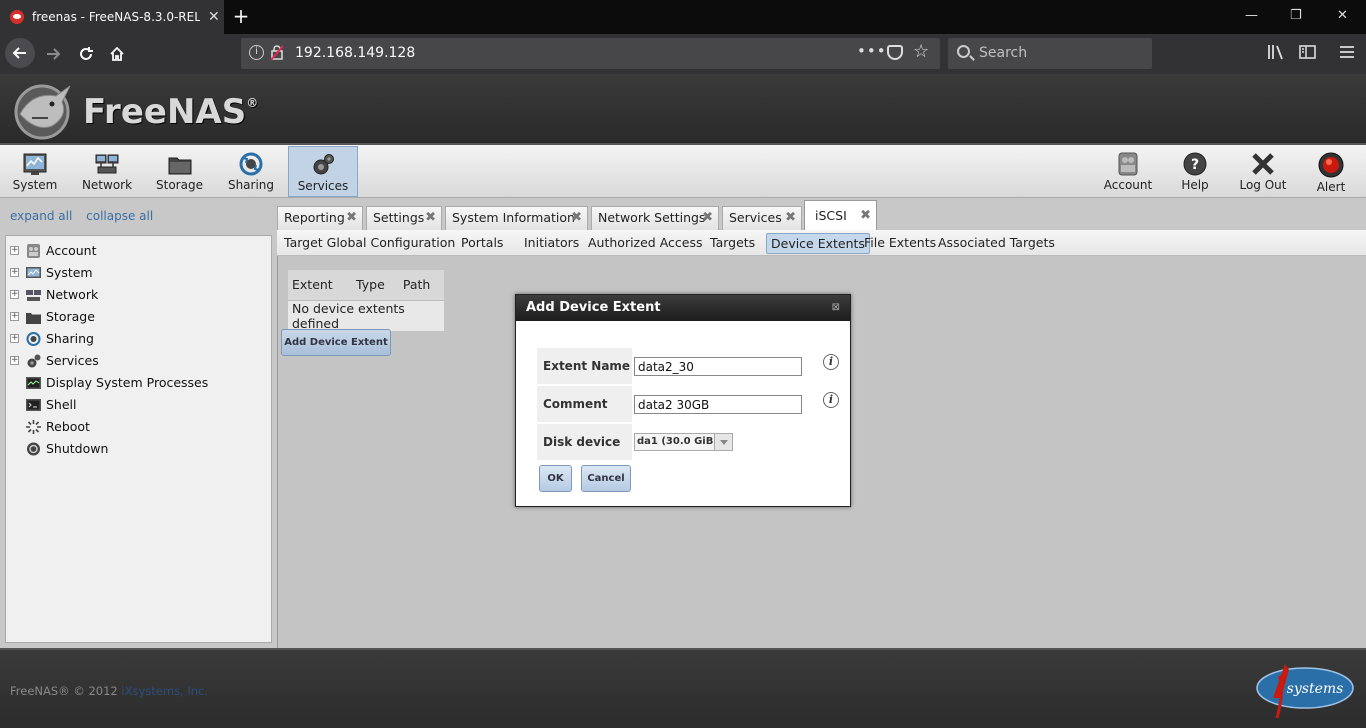 Image resolution: width=1366 pixels, height=728 pixels. I want to click on hamburger-menu-icon, so click(1347, 54).